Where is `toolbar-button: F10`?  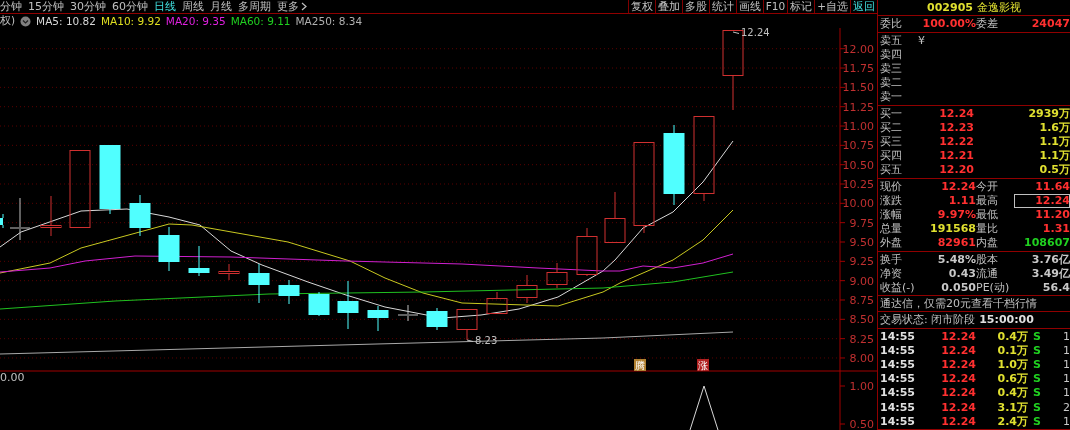
toolbar-button: F10 is located at coordinates (775, 6).